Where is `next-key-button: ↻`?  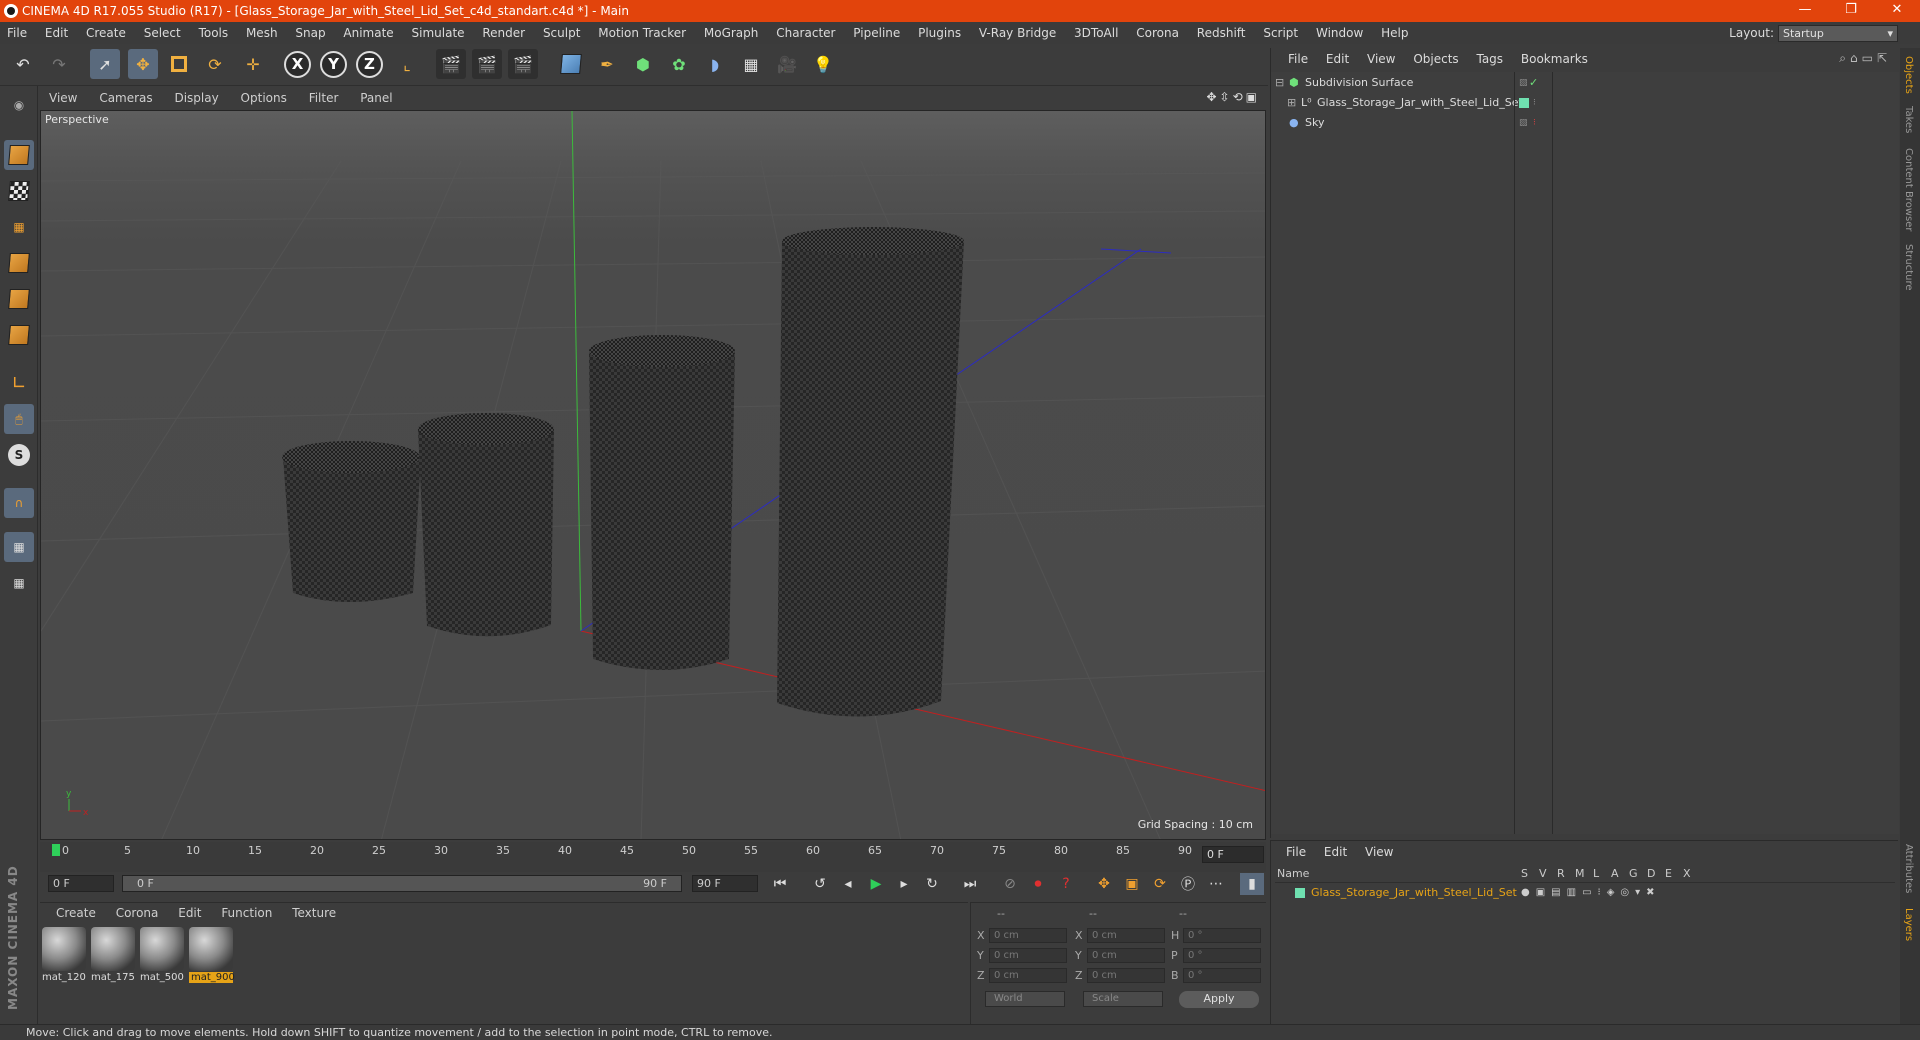 next-key-button: ↻ is located at coordinates (932, 884).